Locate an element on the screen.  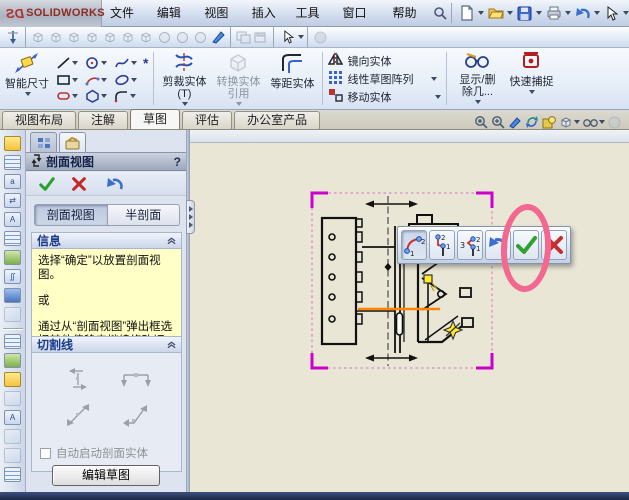
cutting-line-group-header: 切割线 is located at coordinates (106, 344).